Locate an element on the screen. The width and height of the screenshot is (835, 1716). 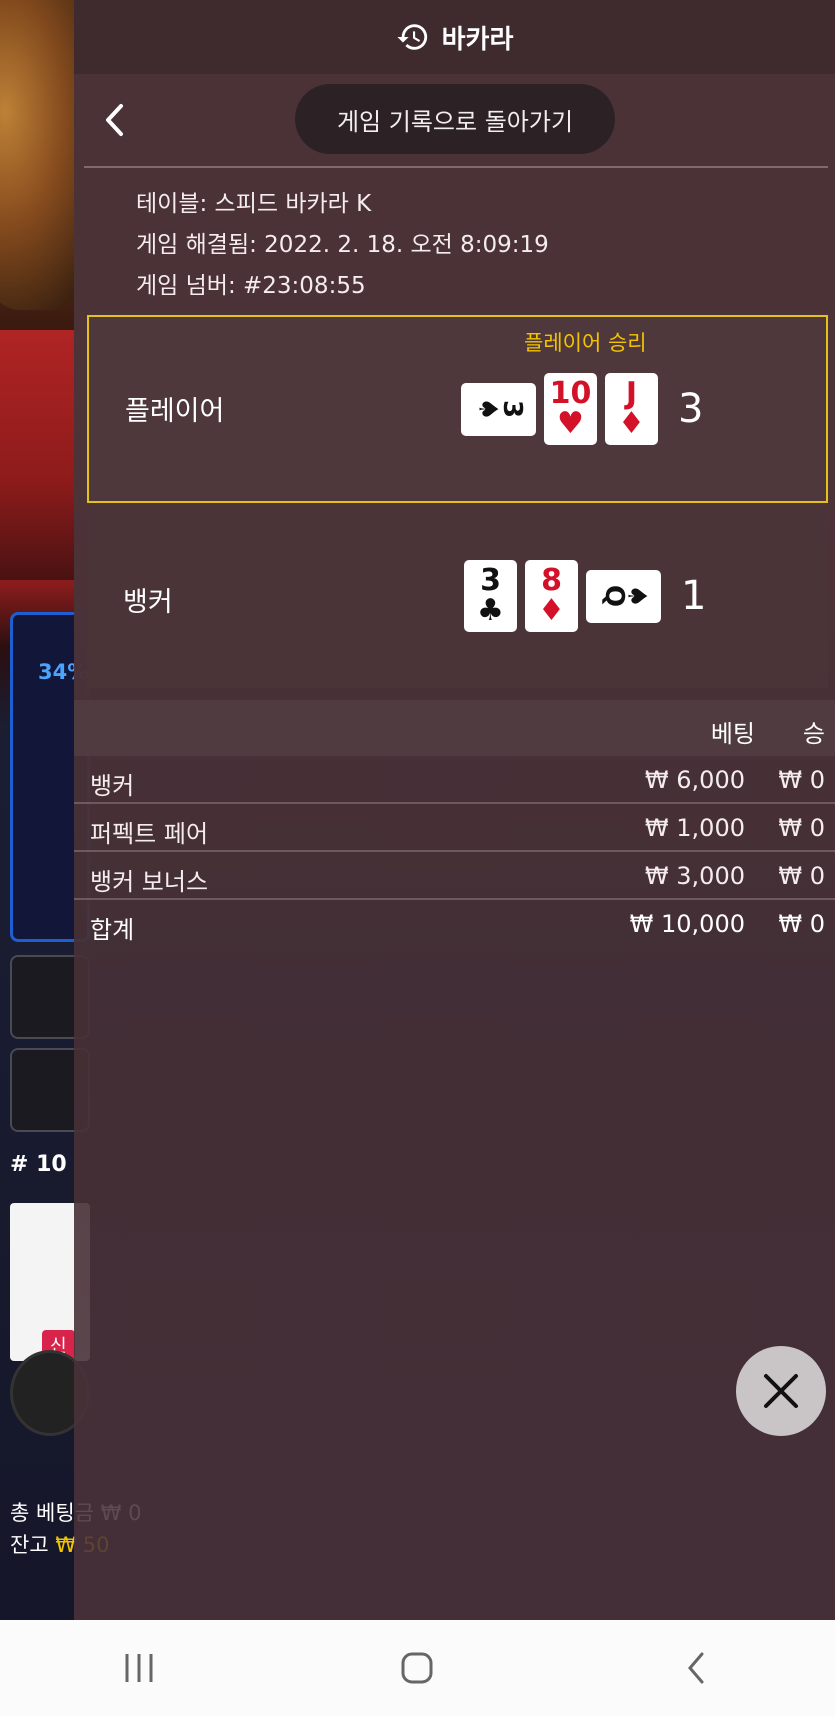
back-icon is located at coordinates (695, 1668).